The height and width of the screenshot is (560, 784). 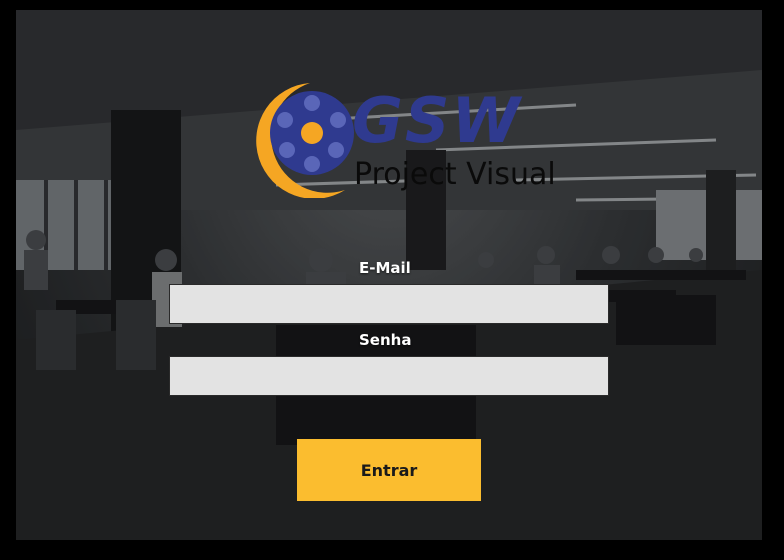 What do you see at coordinates (389, 304) in the screenshot?
I see `email-field` at bounding box center [389, 304].